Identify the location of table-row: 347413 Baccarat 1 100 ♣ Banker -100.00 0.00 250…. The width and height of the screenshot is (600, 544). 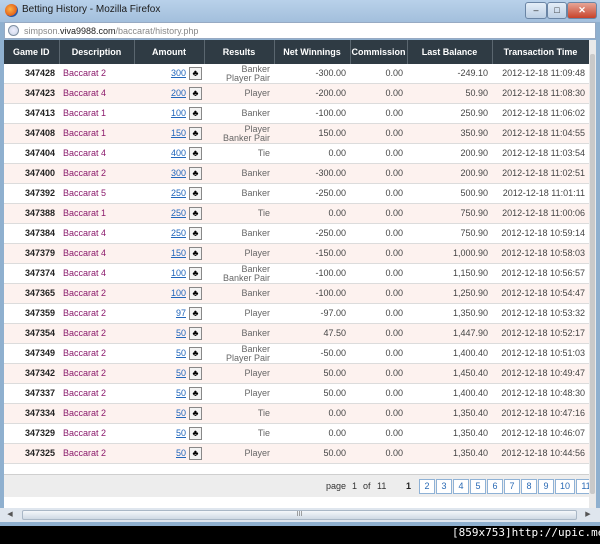
(296, 113).